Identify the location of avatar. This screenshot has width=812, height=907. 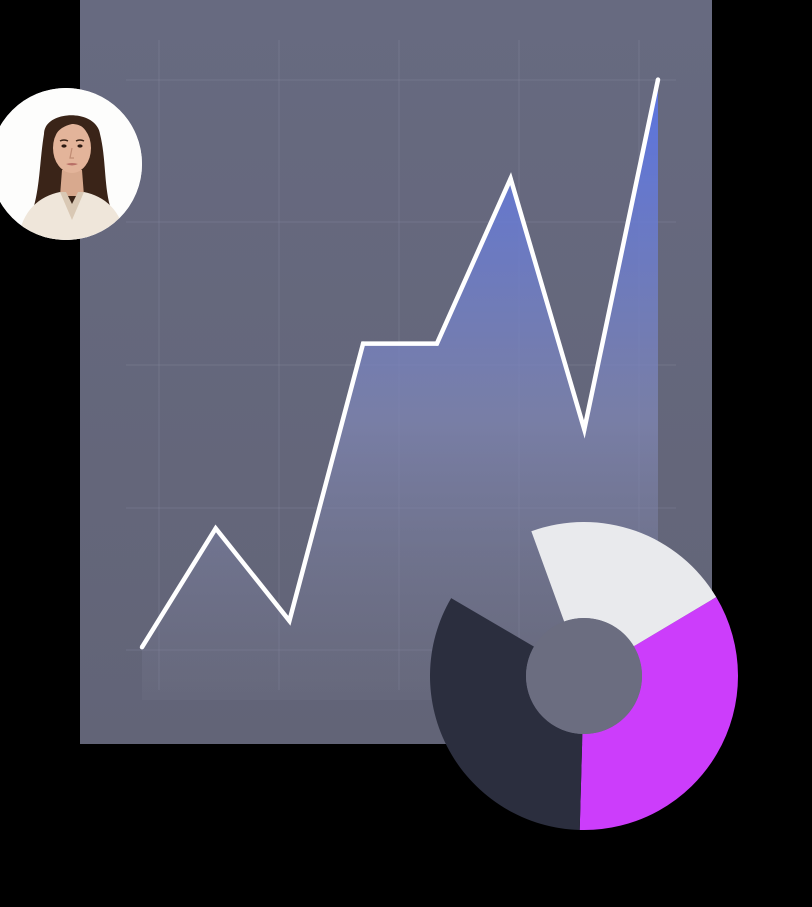
(71, 164).